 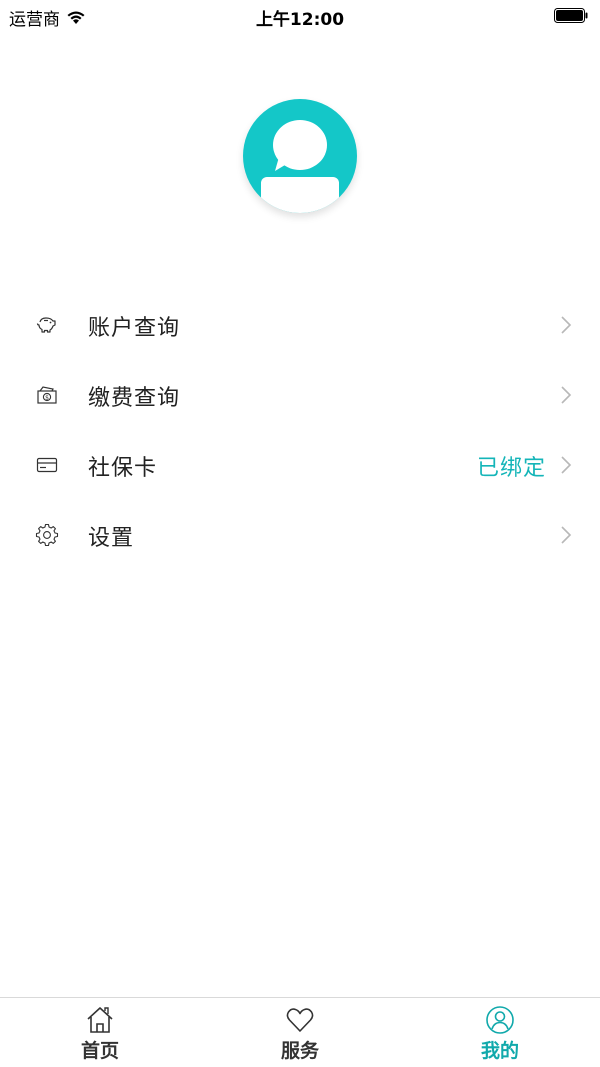 What do you see at coordinates (123, 468) in the screenshot?
I see `menu-item-label: 社保卡` at bounding box center [123, 468].